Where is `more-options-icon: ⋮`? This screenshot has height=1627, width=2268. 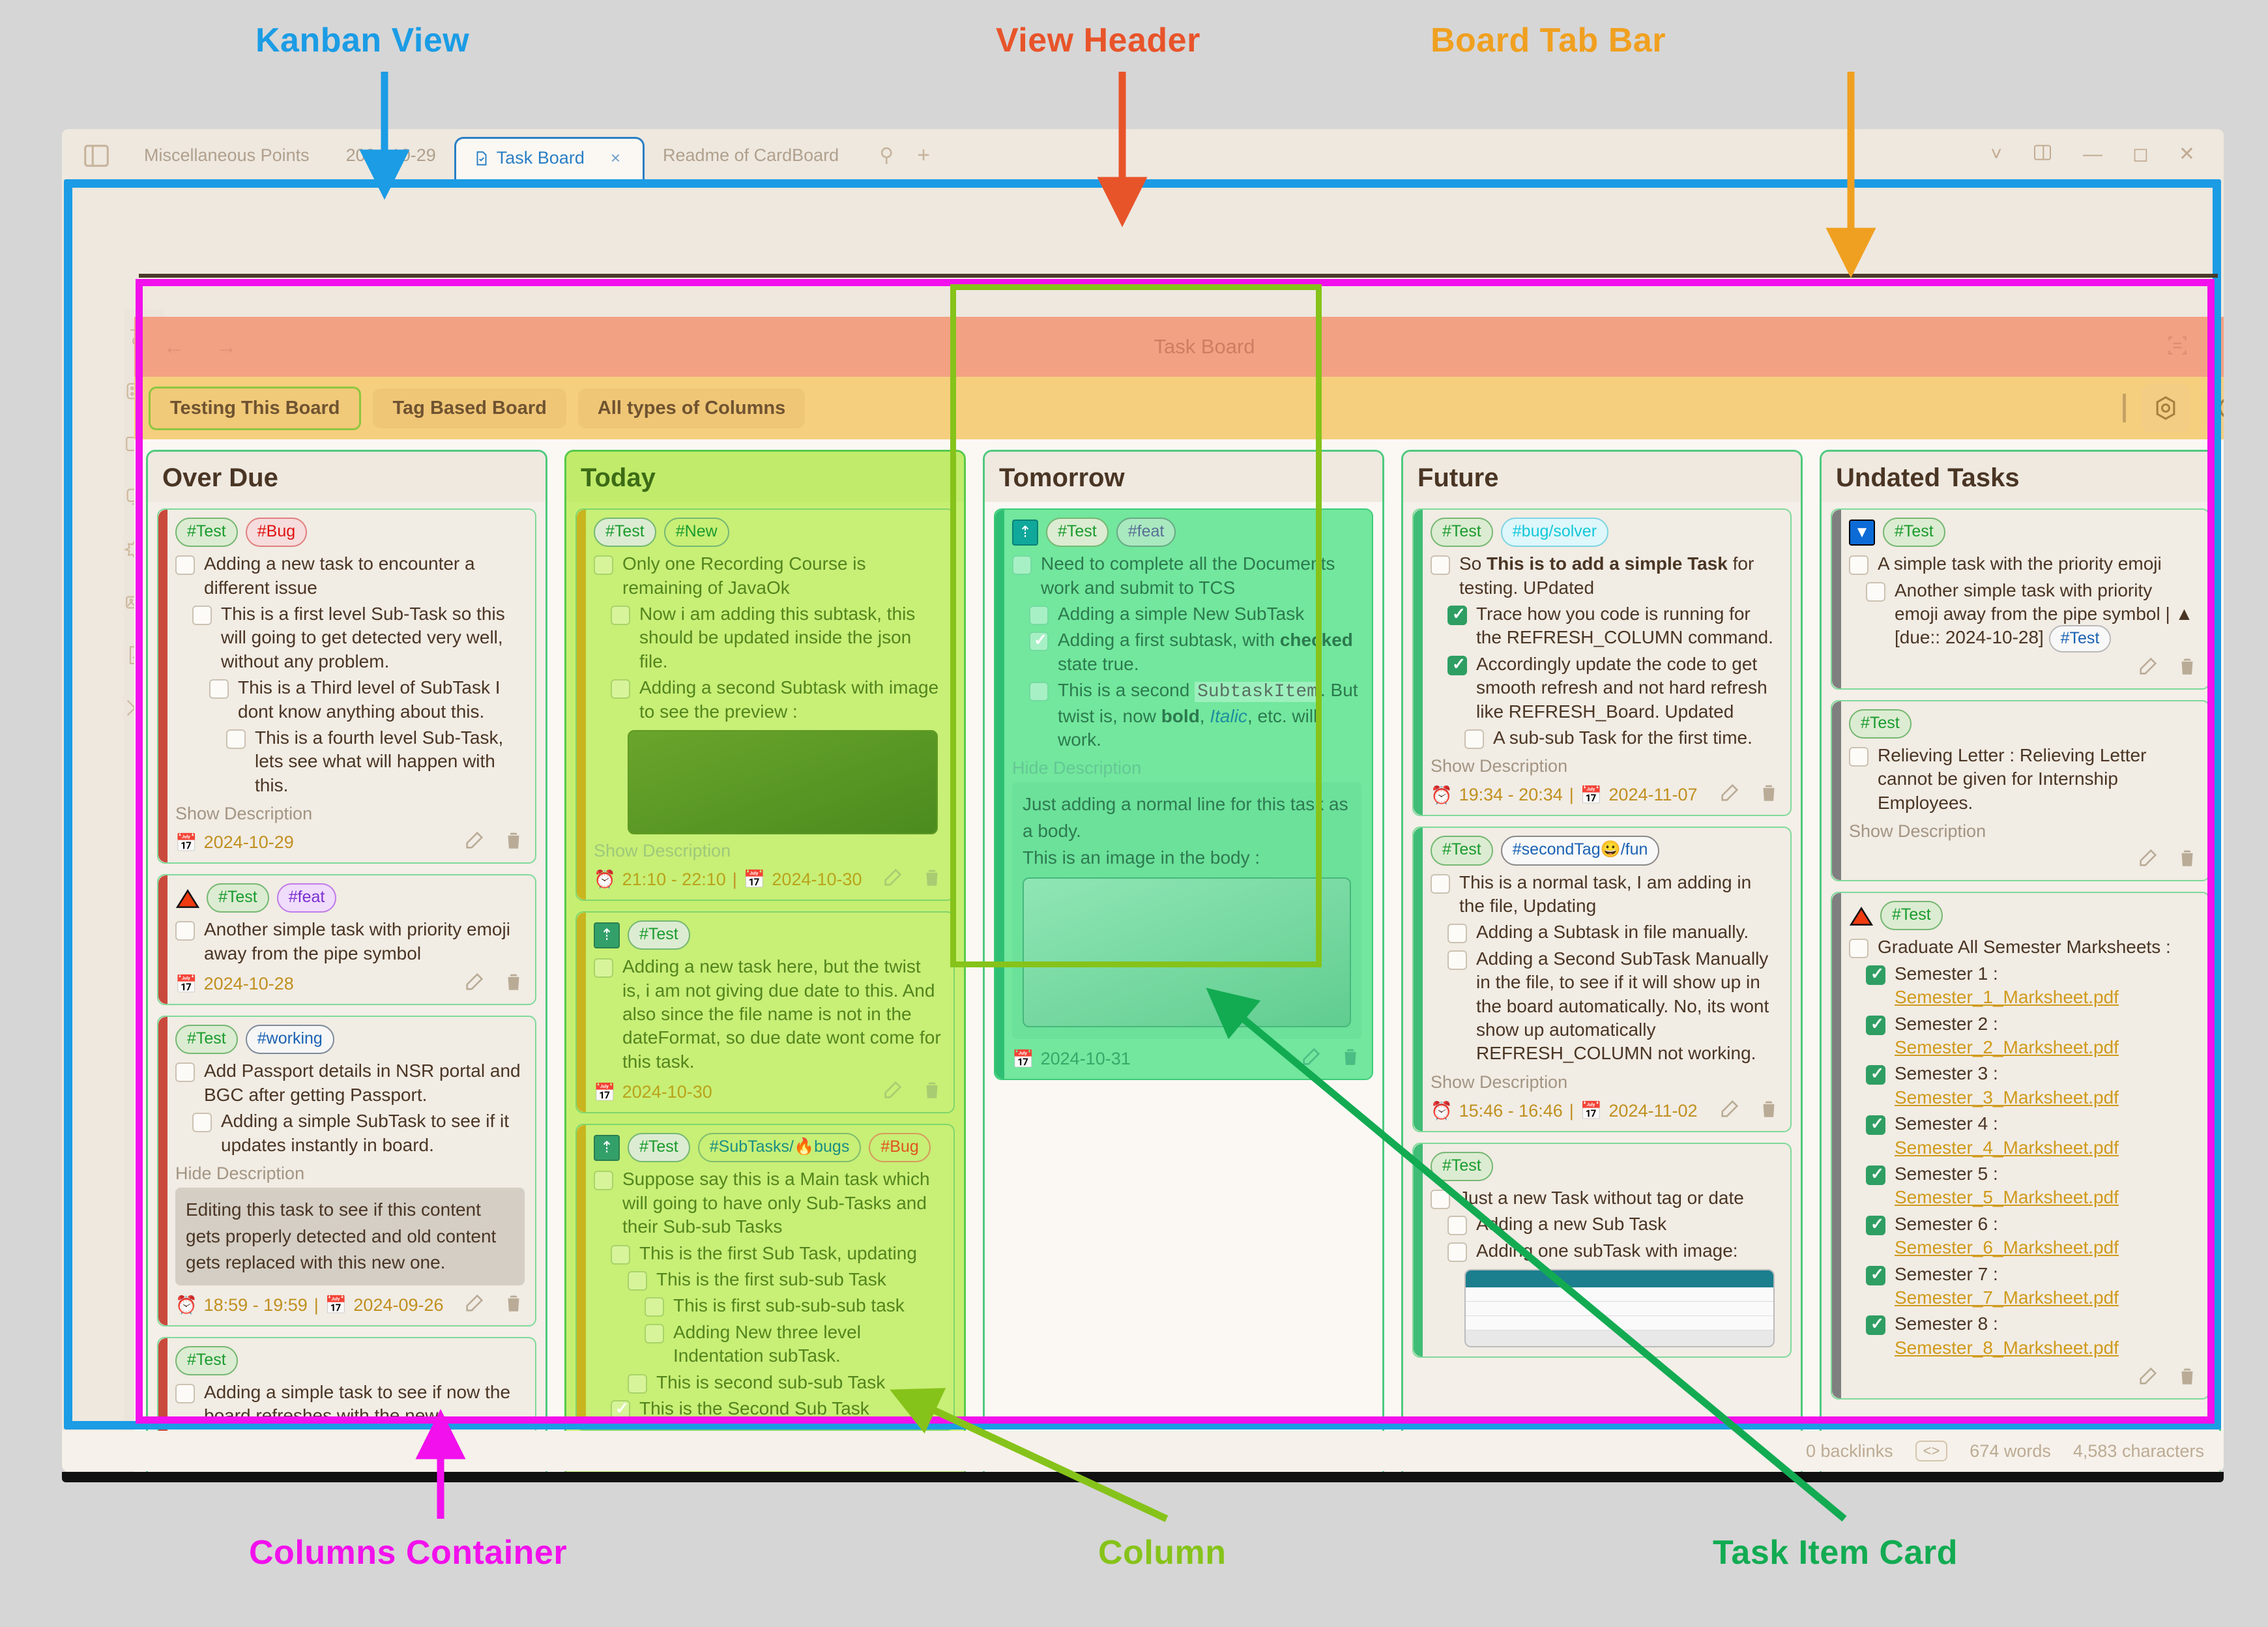
more-options-icon: ⋮ is located at coordinates (2222, 346).